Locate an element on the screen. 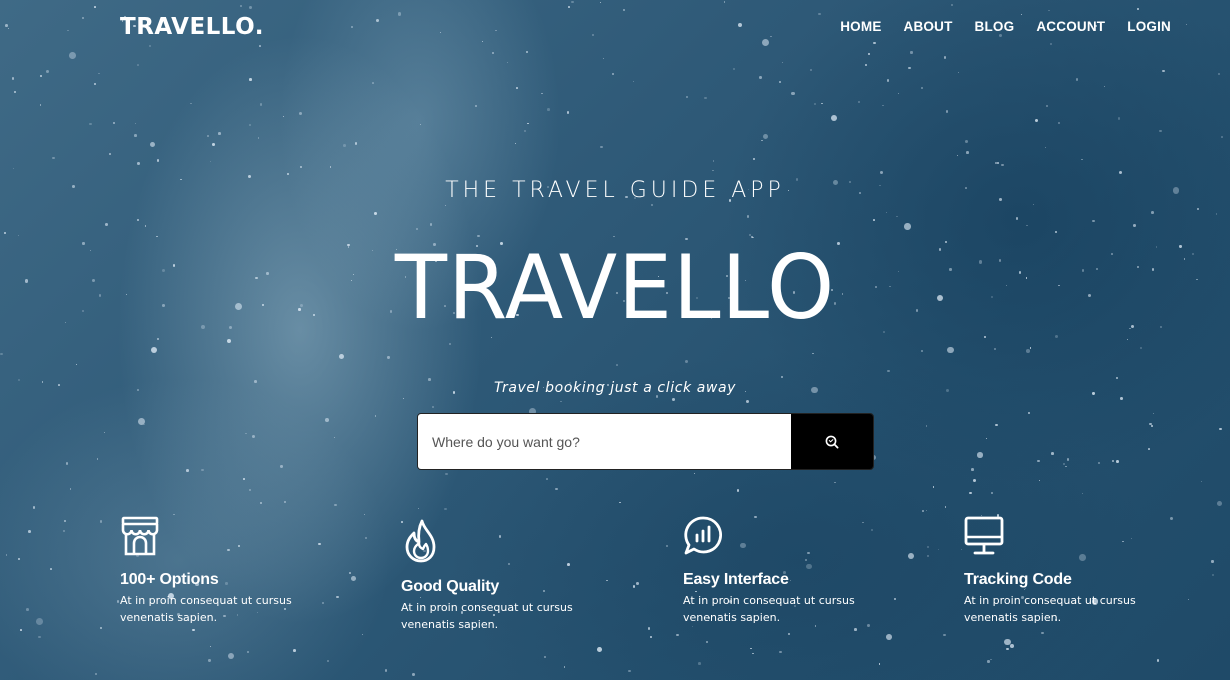  monitor-icon is located at coordinates (984, 535).